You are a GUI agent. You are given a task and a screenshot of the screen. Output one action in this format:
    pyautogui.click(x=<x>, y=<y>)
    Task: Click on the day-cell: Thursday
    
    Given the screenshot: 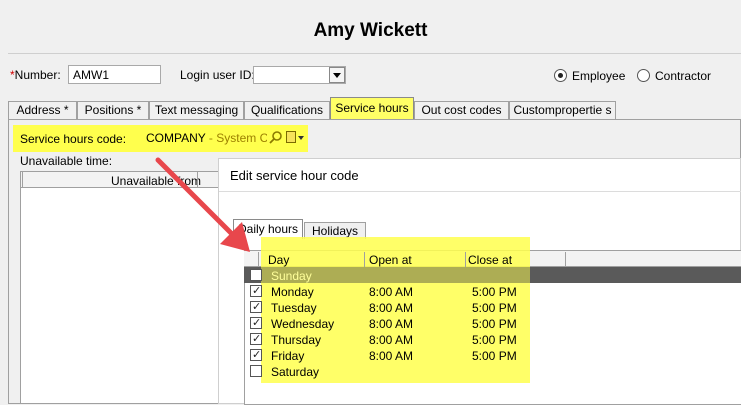 What is the action you would take?
    pyautogui.click(x=296, y=340)
    